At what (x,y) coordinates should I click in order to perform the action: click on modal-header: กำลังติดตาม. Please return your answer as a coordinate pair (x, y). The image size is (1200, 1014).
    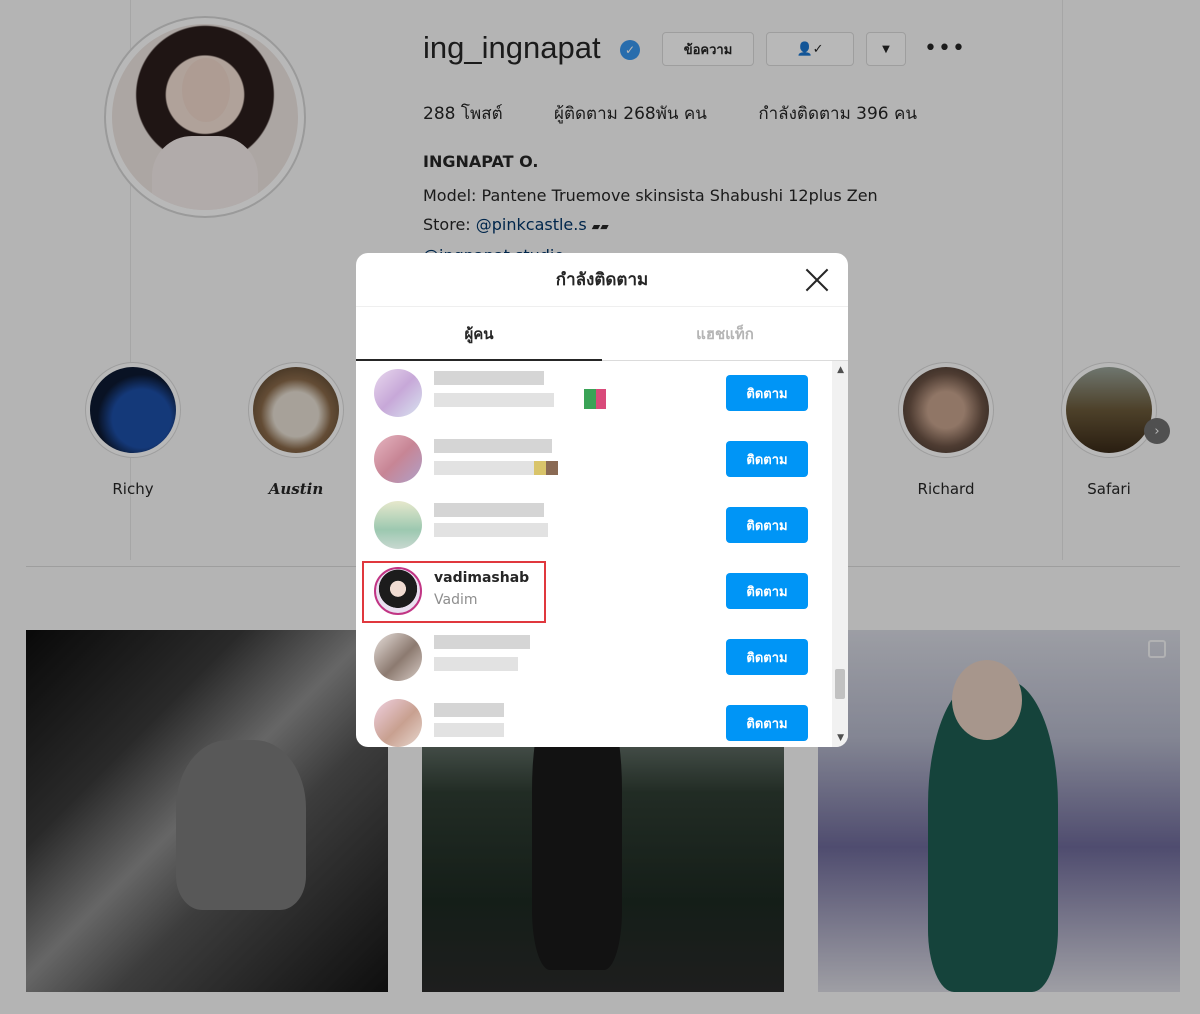
    Looking at the image, I should click on (602, 280).